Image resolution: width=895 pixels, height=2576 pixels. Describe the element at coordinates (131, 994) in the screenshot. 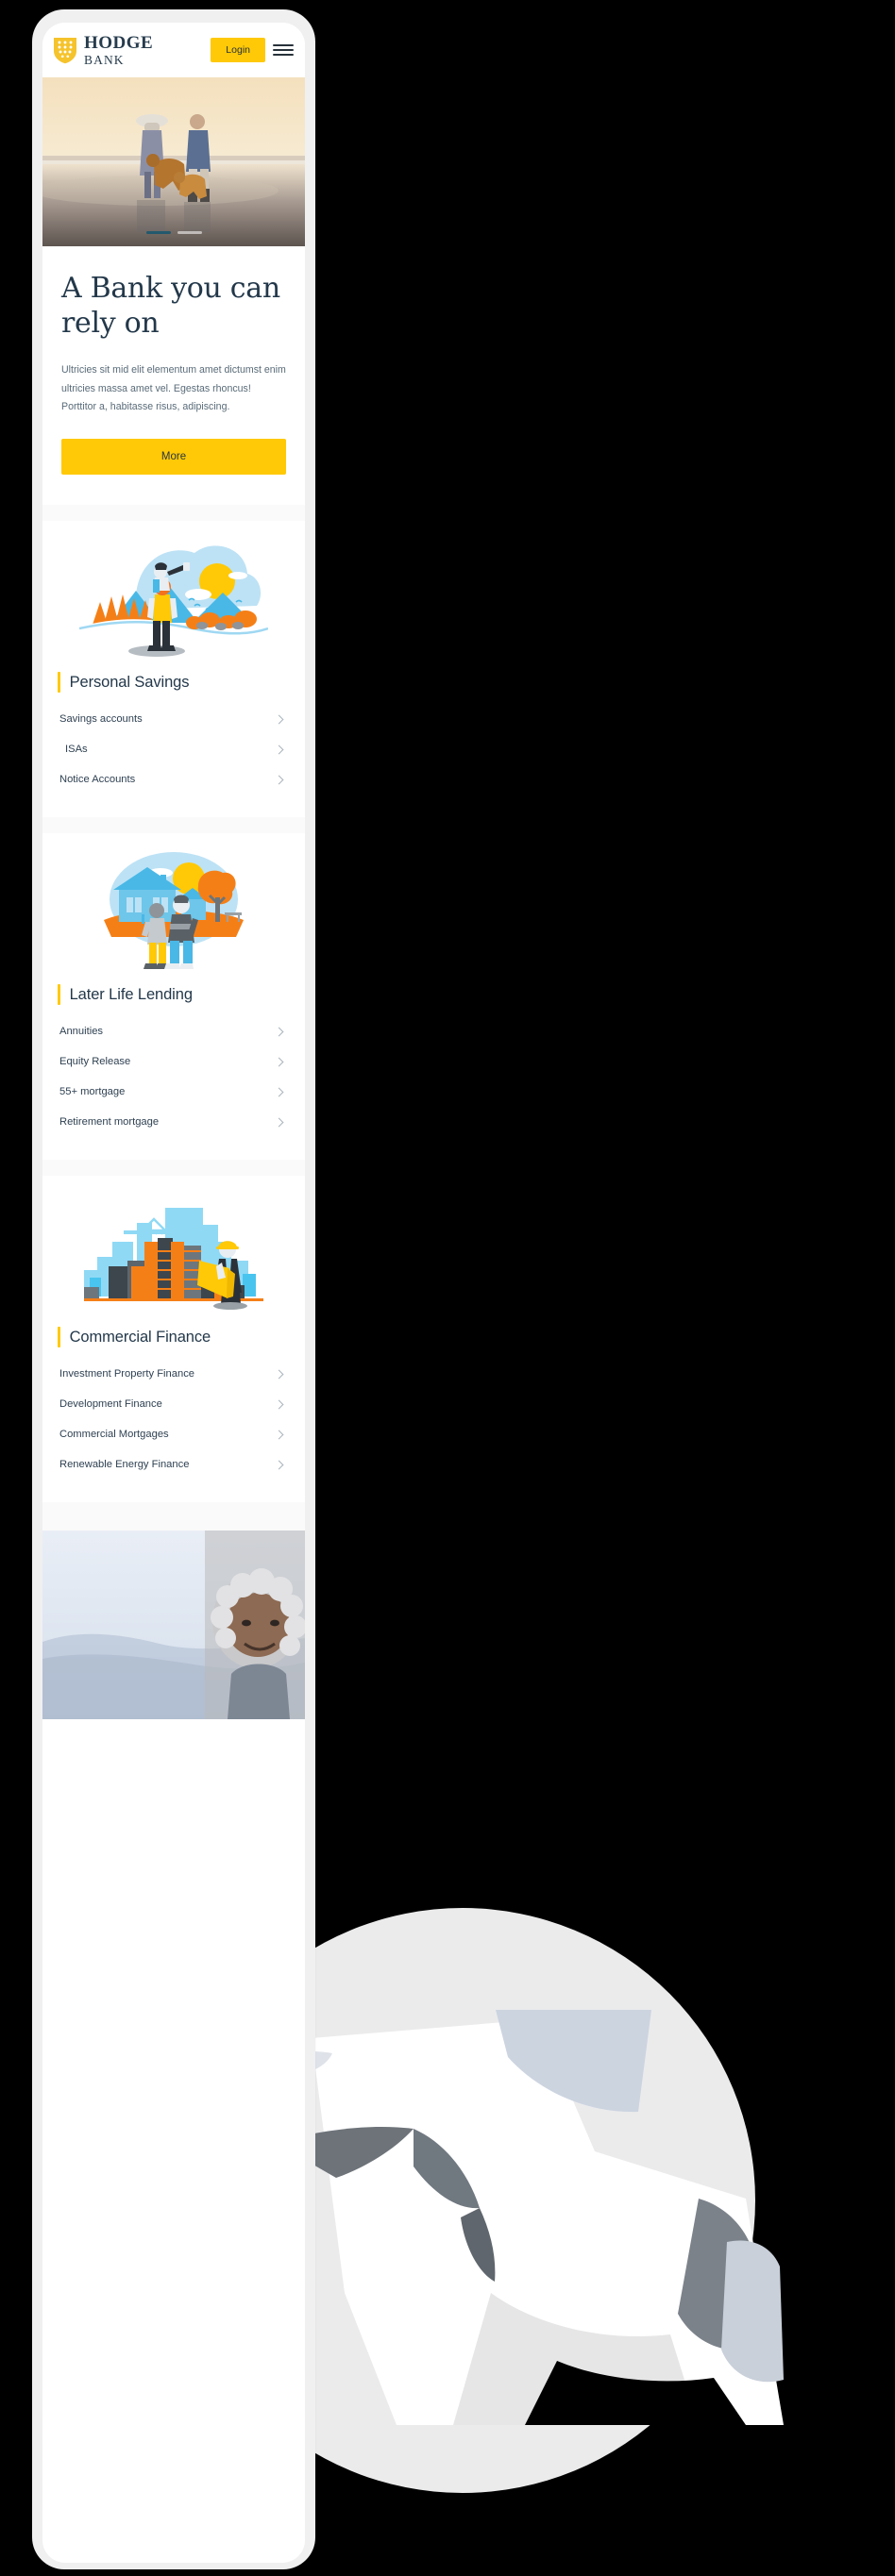

I see `section-title: Later Life Lending` at that location.